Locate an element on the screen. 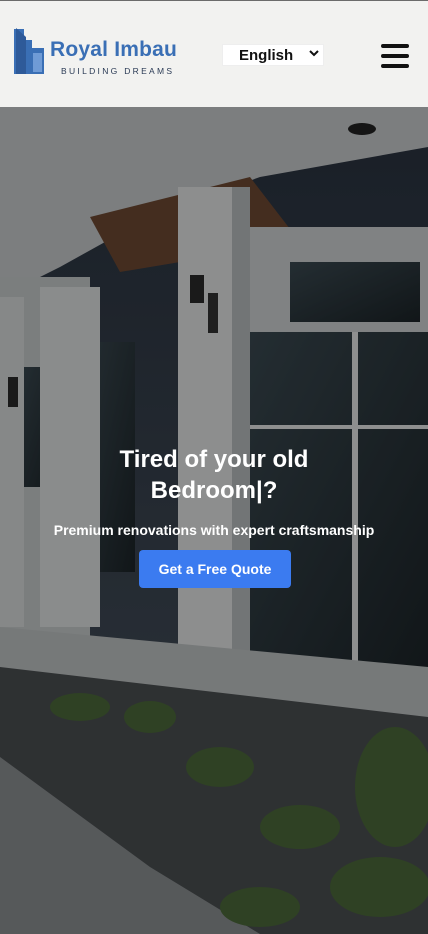 The width and height of the screenshot is (428, 934). logo: Royal Imbau BUILDING DREAMS is located at coordinates (104, 53).